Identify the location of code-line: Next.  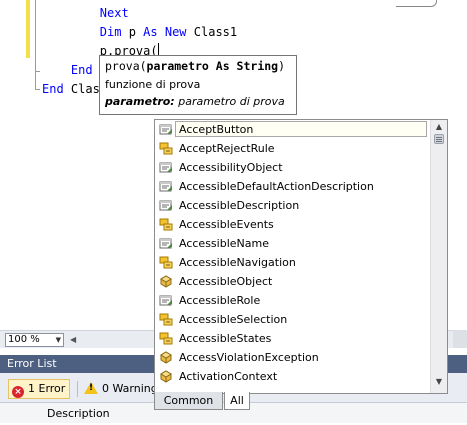
(139, 13).